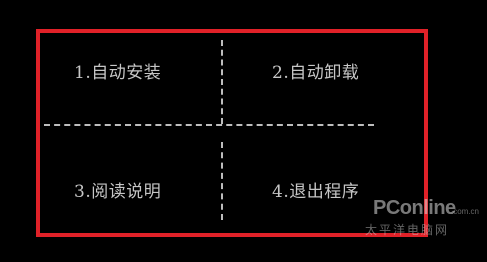 The height and width of the screenshot is (262, 487). Describe the element at coordinates (117, 192) in the screenshot. I see `menu-item-read-instructions: 3.阅读说明` at that location.